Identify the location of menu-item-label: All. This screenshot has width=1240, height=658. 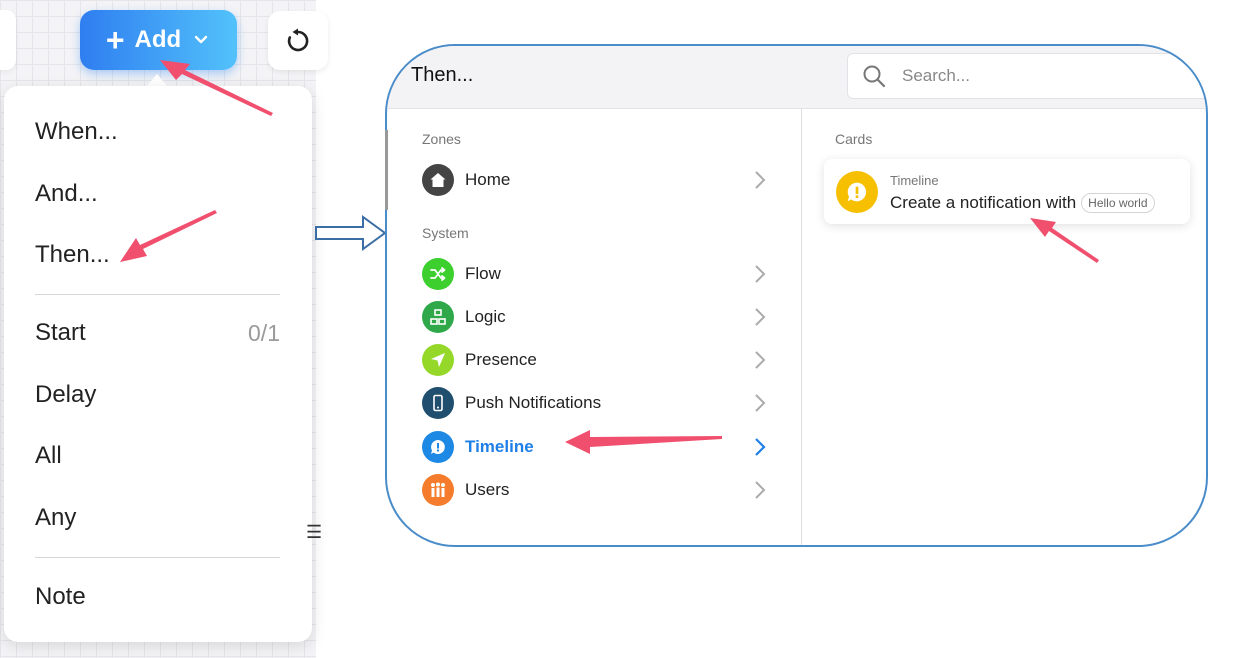
(48, 455).